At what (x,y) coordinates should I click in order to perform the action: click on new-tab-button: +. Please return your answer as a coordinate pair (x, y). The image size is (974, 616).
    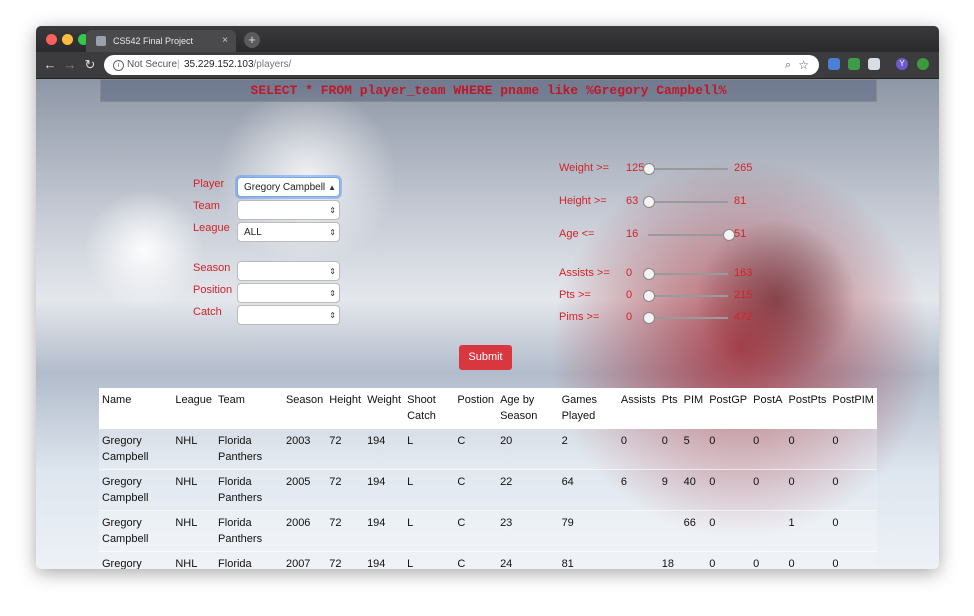
    Looking at the image, I should click on (252, 40).